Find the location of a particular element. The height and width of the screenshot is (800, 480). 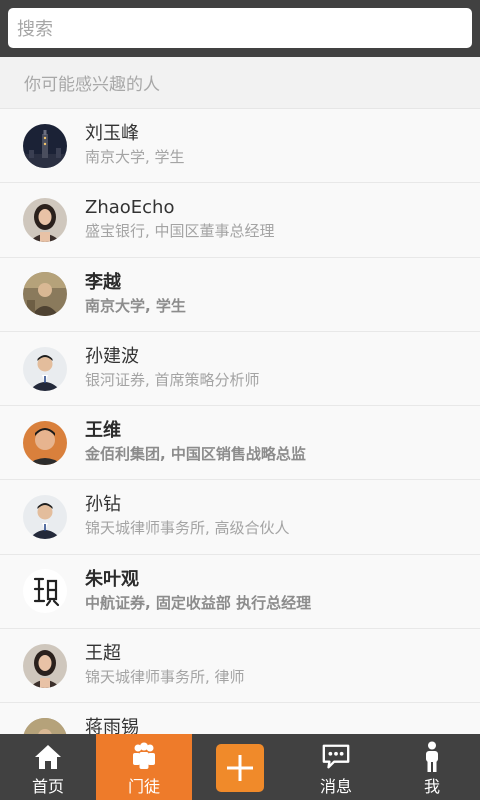

top-bar: 搜索 is located at coordinates (240, 28).